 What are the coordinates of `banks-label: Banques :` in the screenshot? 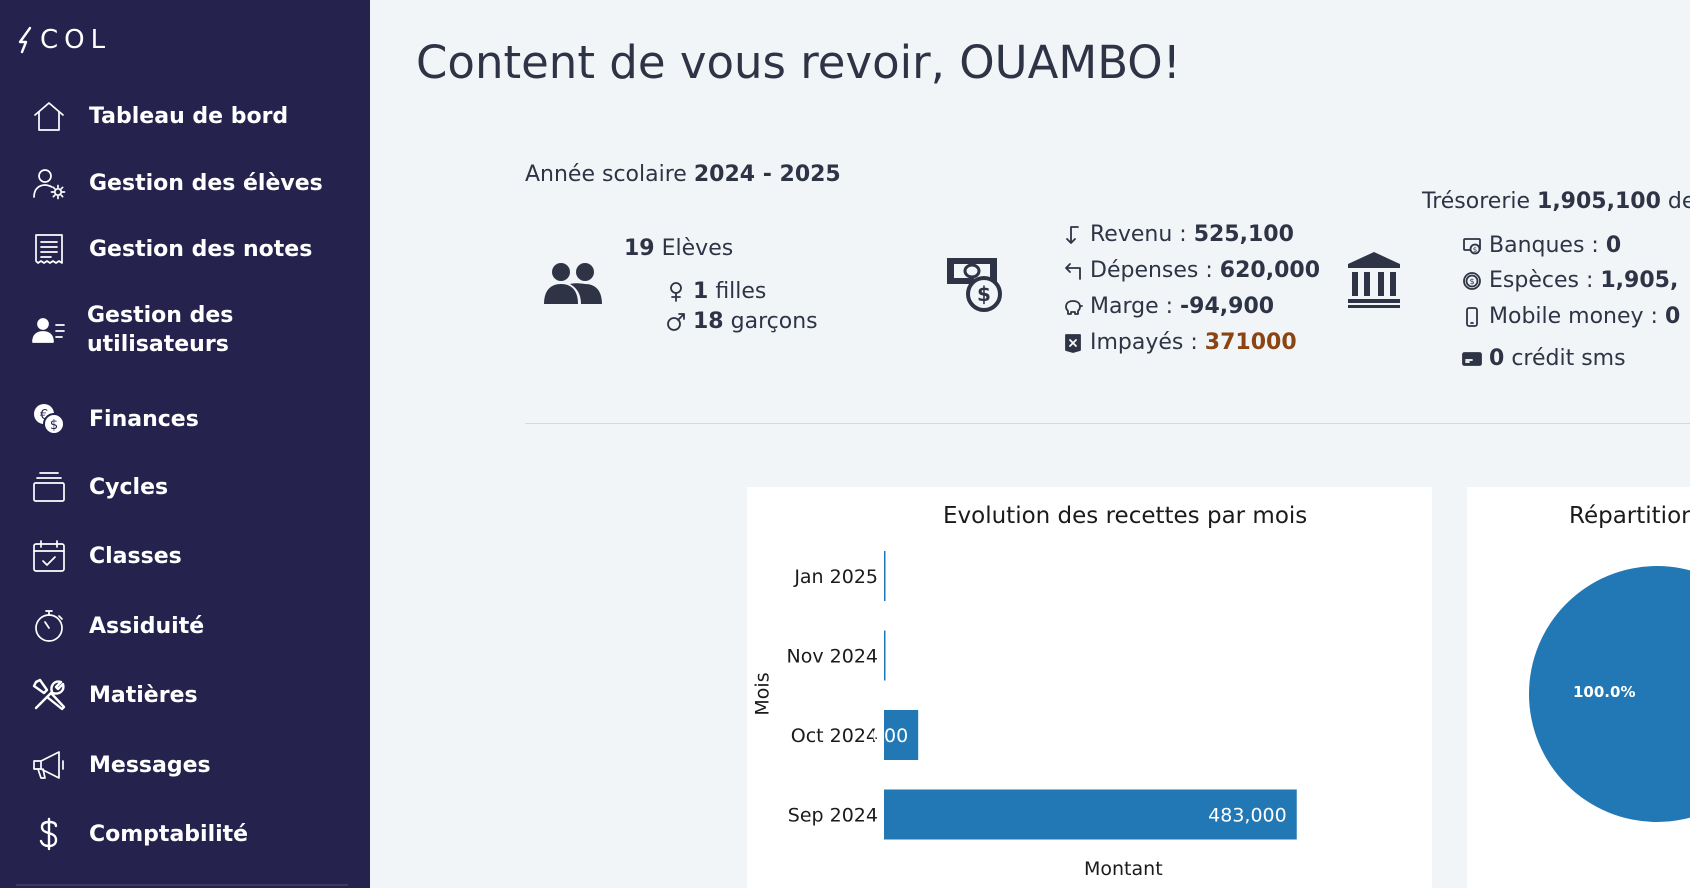 It's located at (1544, 245).